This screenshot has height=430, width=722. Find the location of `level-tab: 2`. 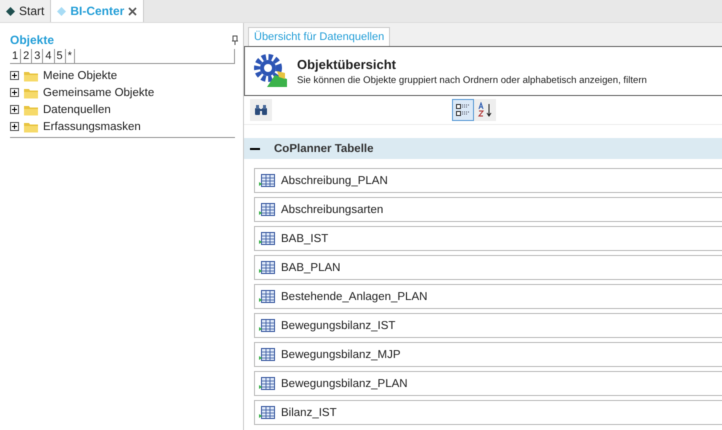

level-tab: 2 is located at coordinates (26, 56).